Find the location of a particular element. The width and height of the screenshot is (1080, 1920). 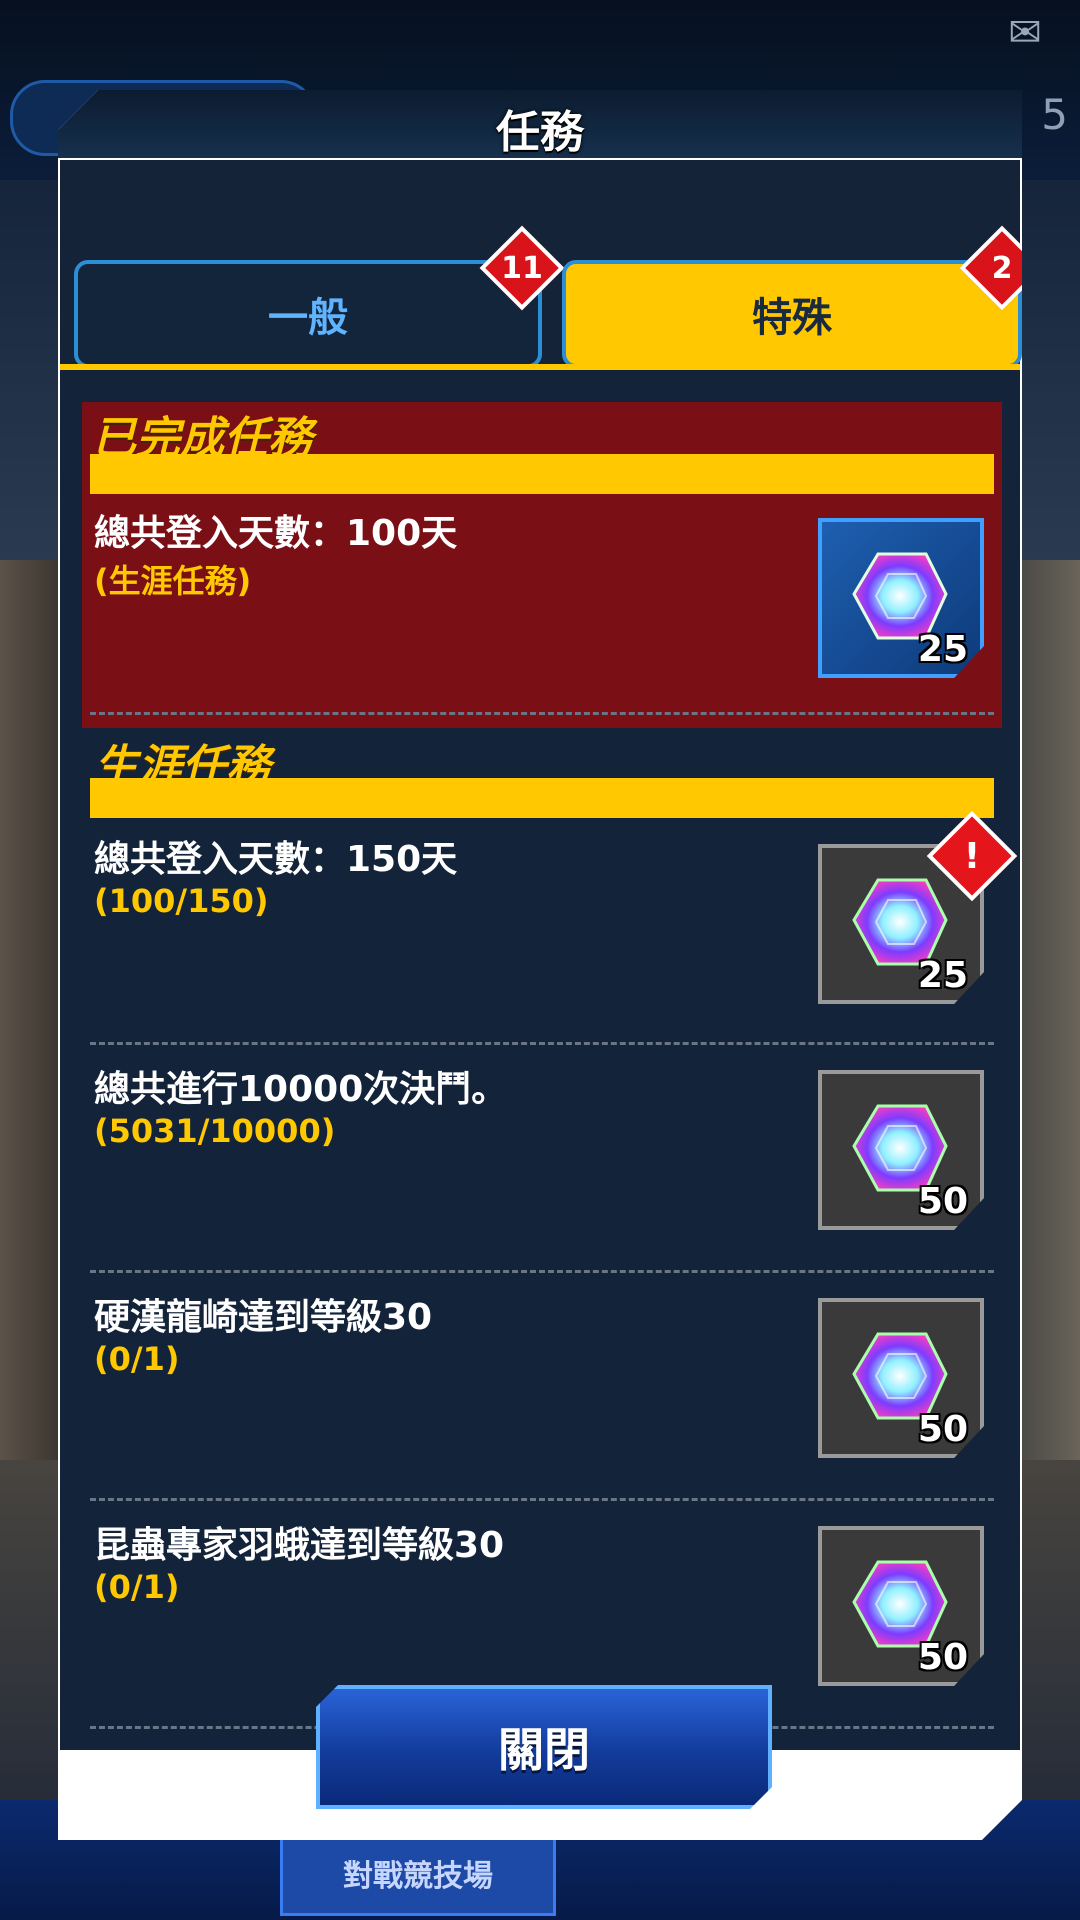

close-button-label: 關閉 is located at coordinates (544, 1750).